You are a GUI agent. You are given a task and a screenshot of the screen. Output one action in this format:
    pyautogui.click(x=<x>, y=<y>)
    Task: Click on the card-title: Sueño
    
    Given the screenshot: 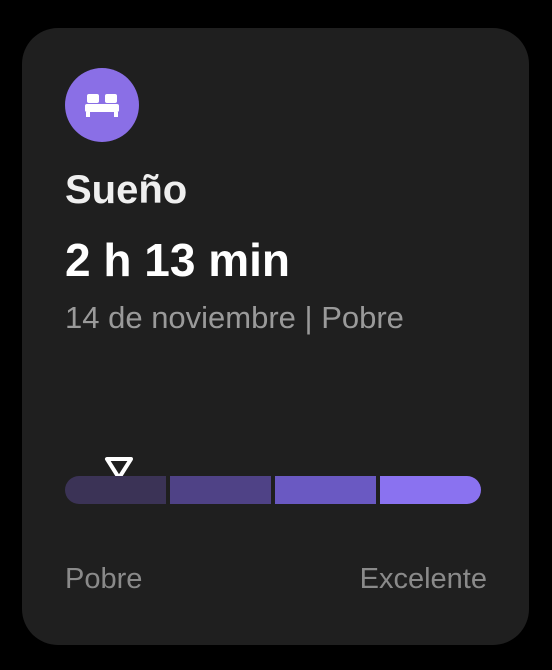 What is the action you would take?
    pyautogui.click(x=126, y=190)
    